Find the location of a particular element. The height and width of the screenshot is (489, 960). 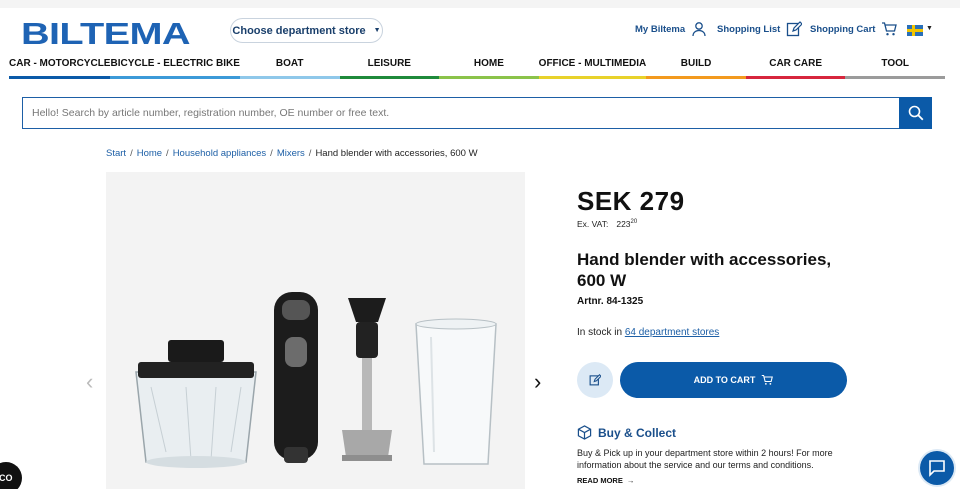

add-to-cart-label: ADD TO CART is located at coordinates (724, 380).